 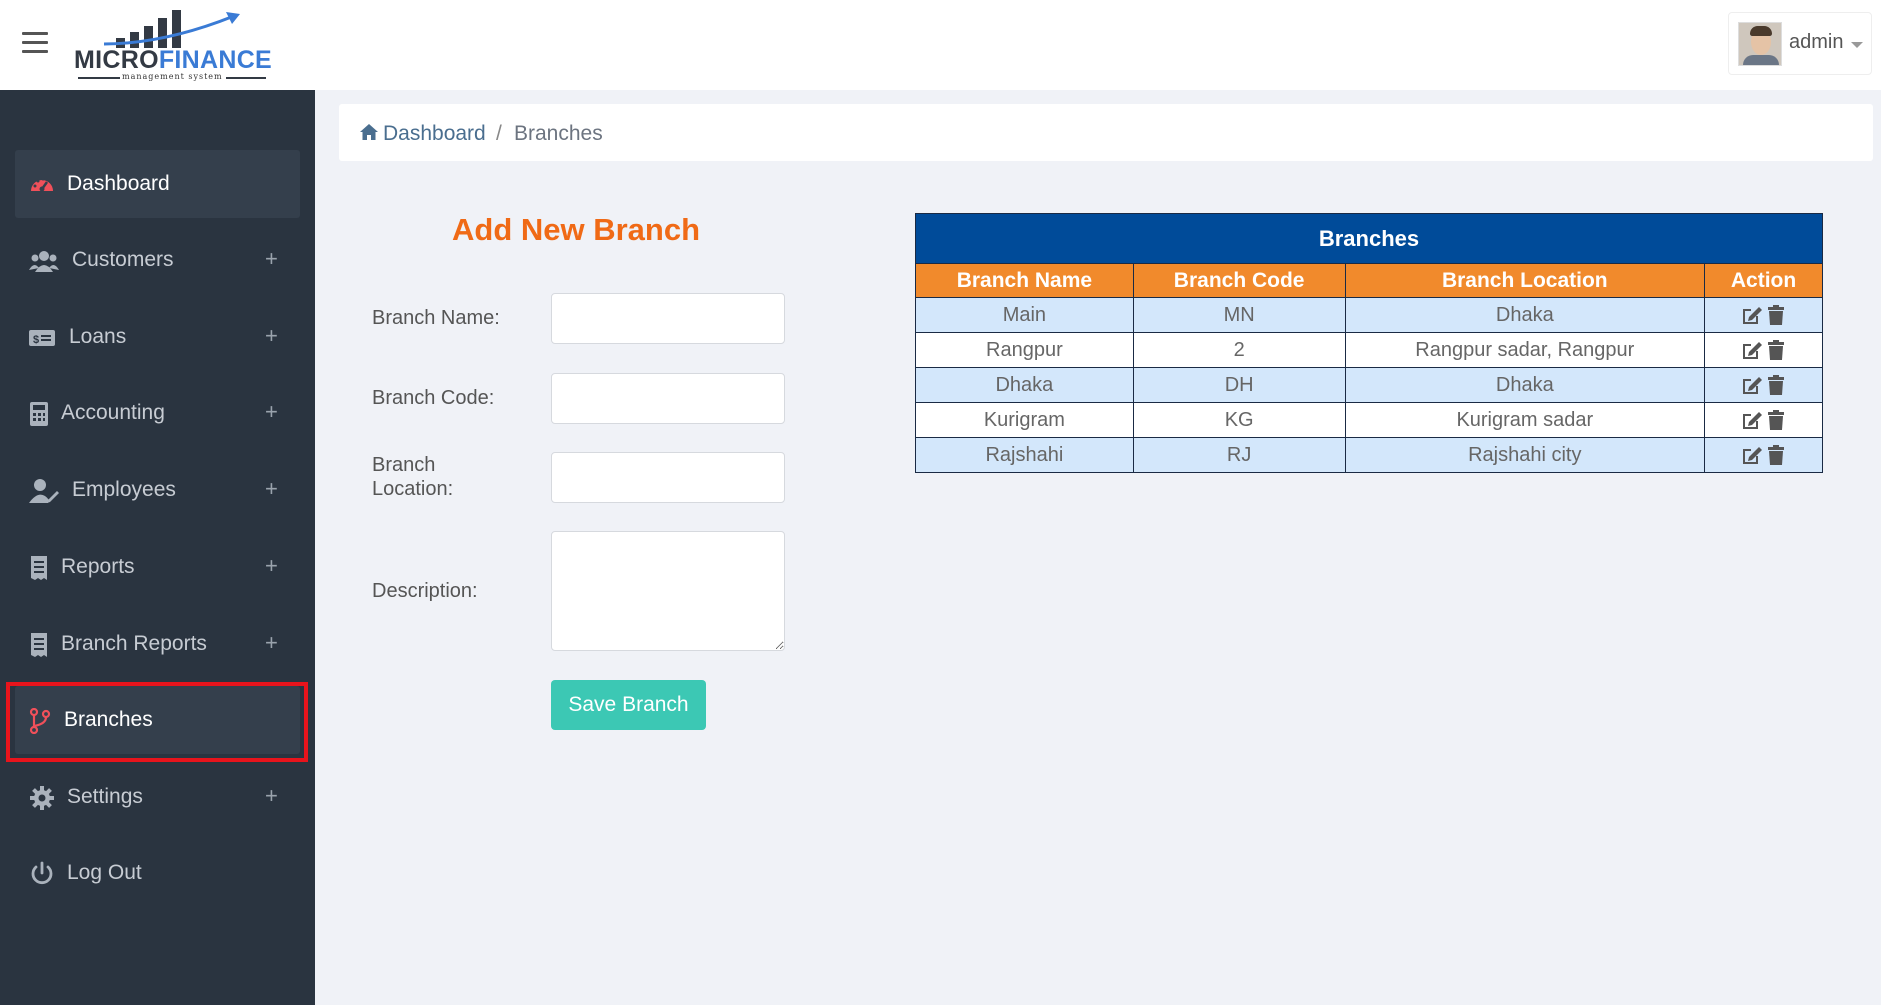 I want to click on branch-location-label-line1: Branch, so click(x=404, y=465).